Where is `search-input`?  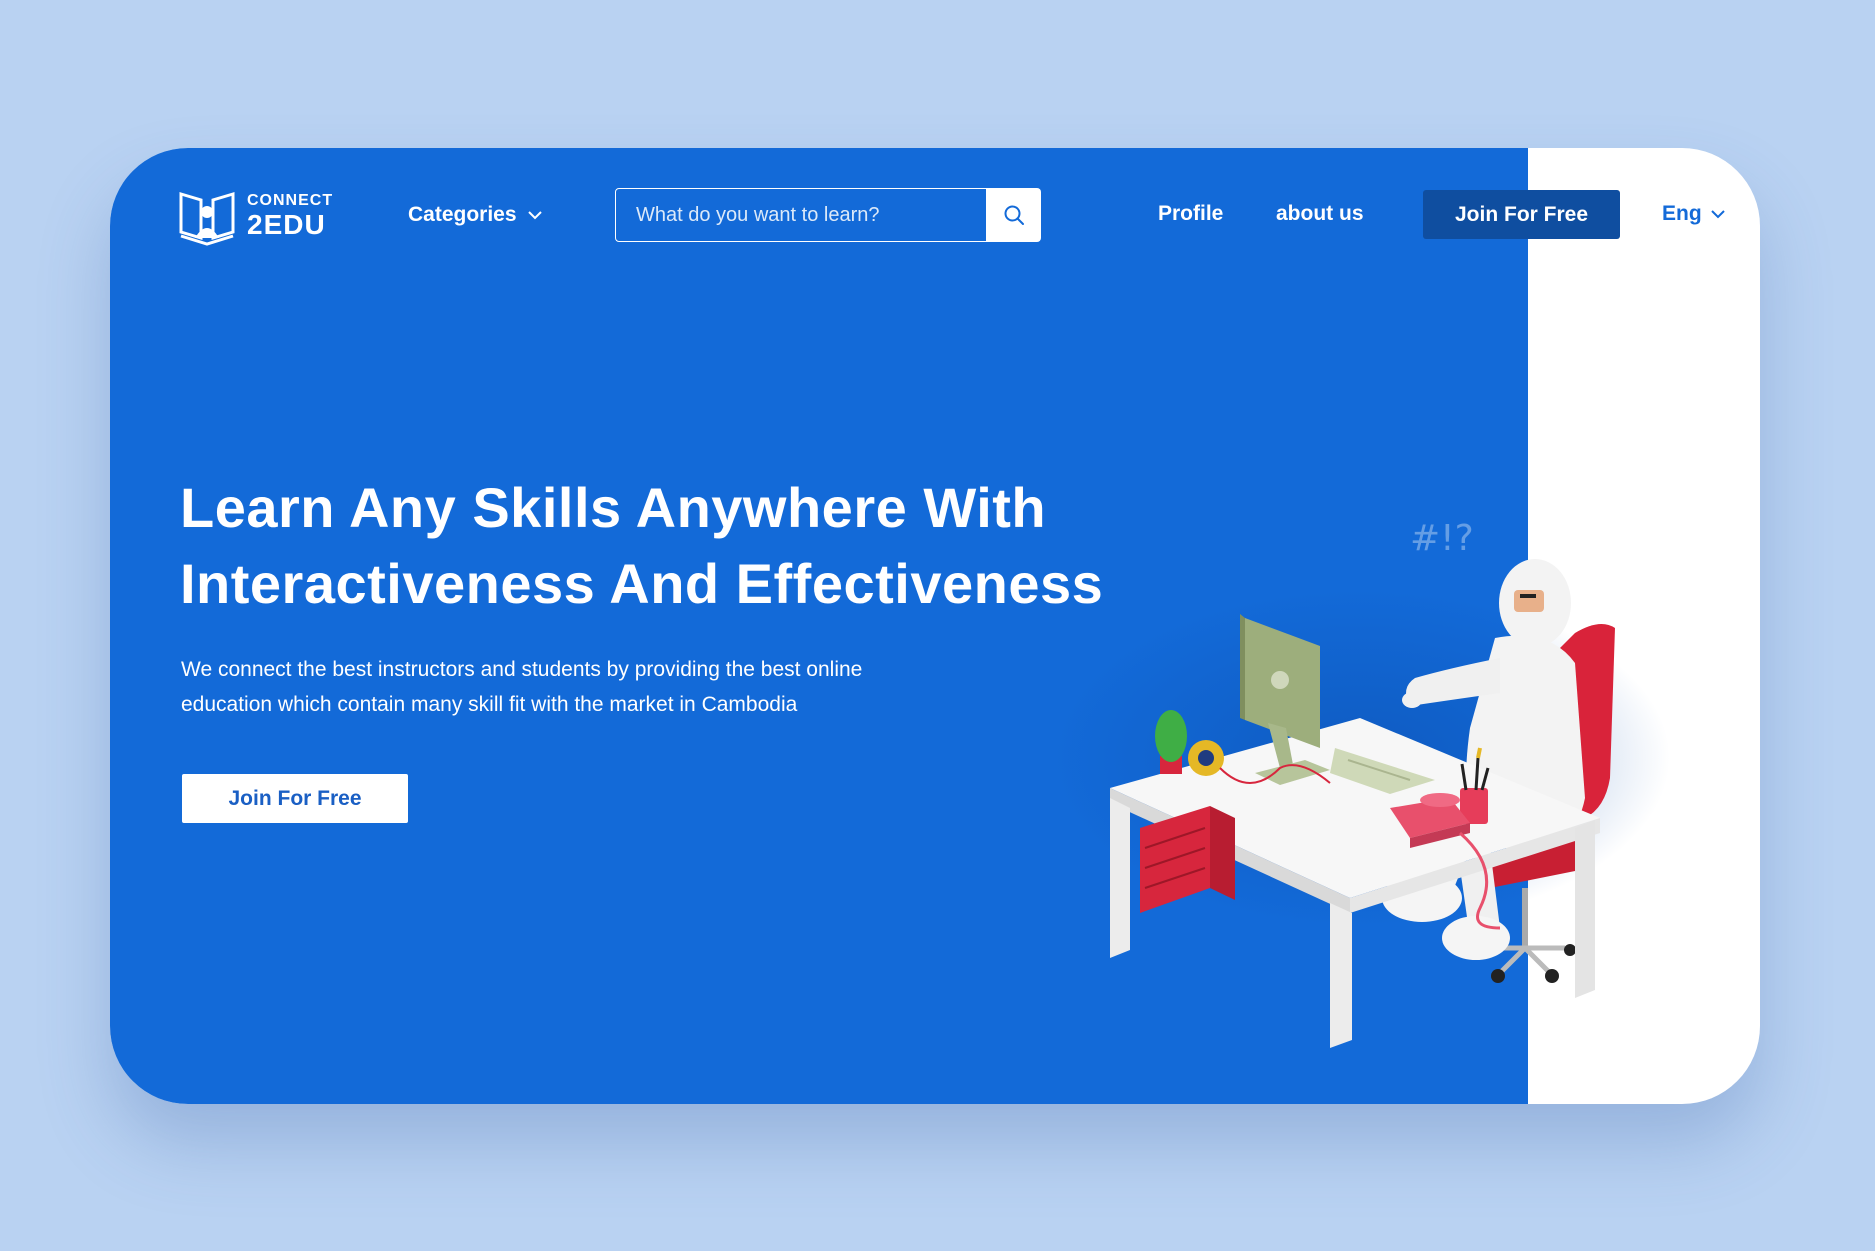
search-input is located at coordinates (801, 215).